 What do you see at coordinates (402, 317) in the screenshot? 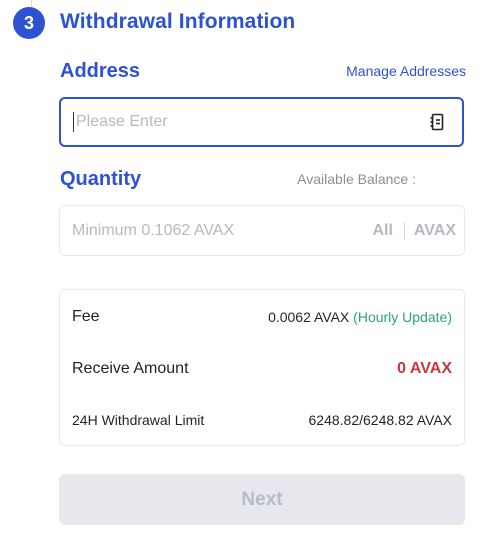
I see `fee-update-note: (Hourly Update)` at bounding box center [402, 317].